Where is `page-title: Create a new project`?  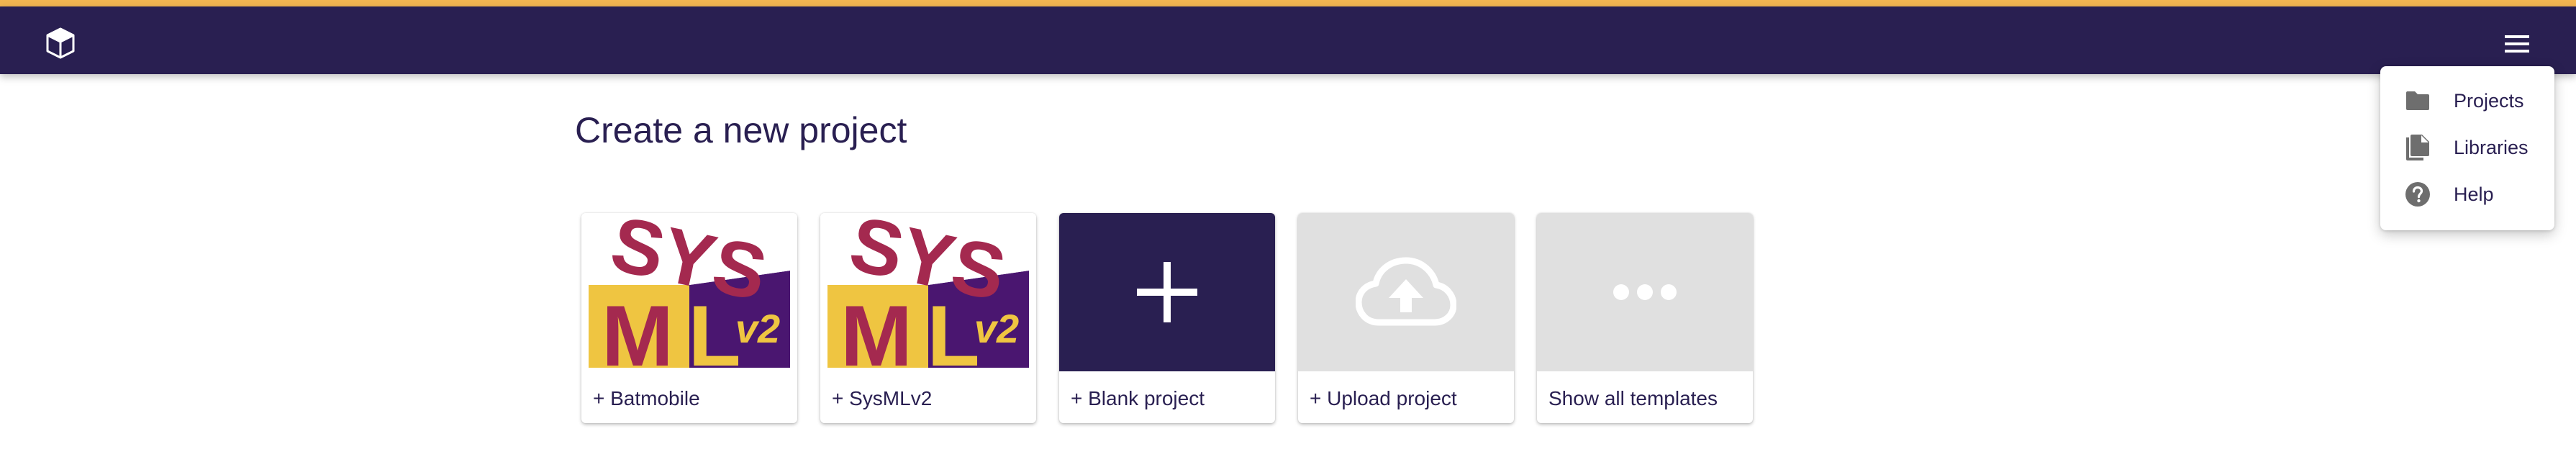
page-title: Create a new project is located at coordinates (741, 130).